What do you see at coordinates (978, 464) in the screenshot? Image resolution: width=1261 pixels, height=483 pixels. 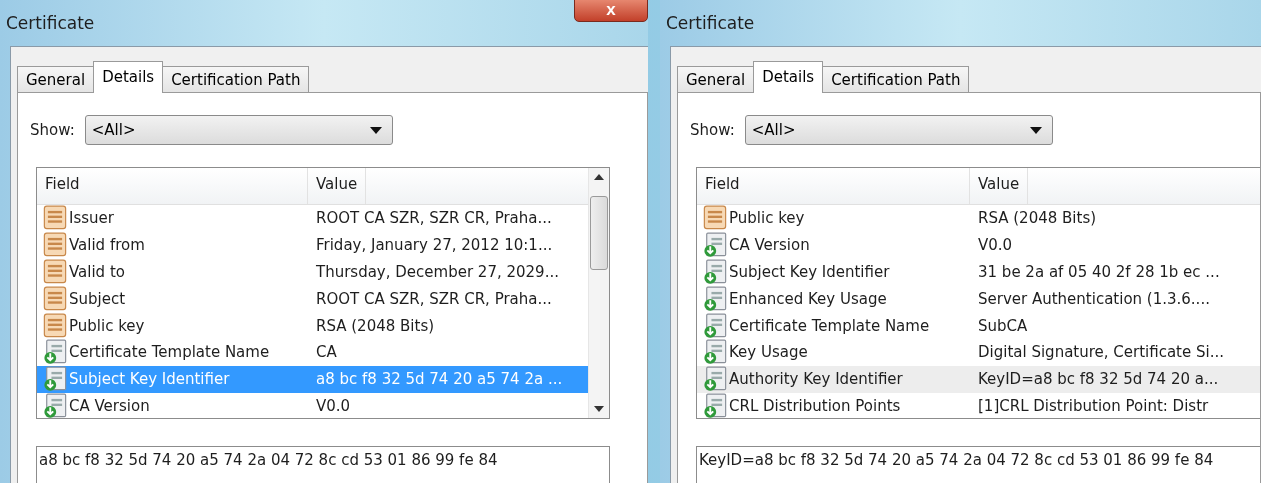 I see `value-detail-field: KeyID=a8 bc f8 32 5d 74 20 a5 74 2a 04 72 8c cd 53 01 86 99 fe 84` at bounding box center [978, 464].